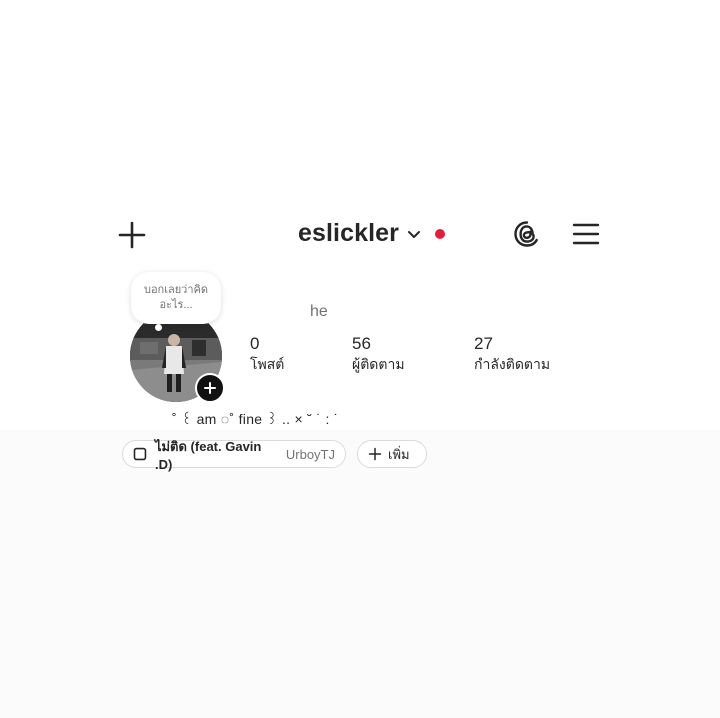 The height and width of the screenshot is (718, 720). I want to click on posts-label: โพสต์, so click(267, 364).